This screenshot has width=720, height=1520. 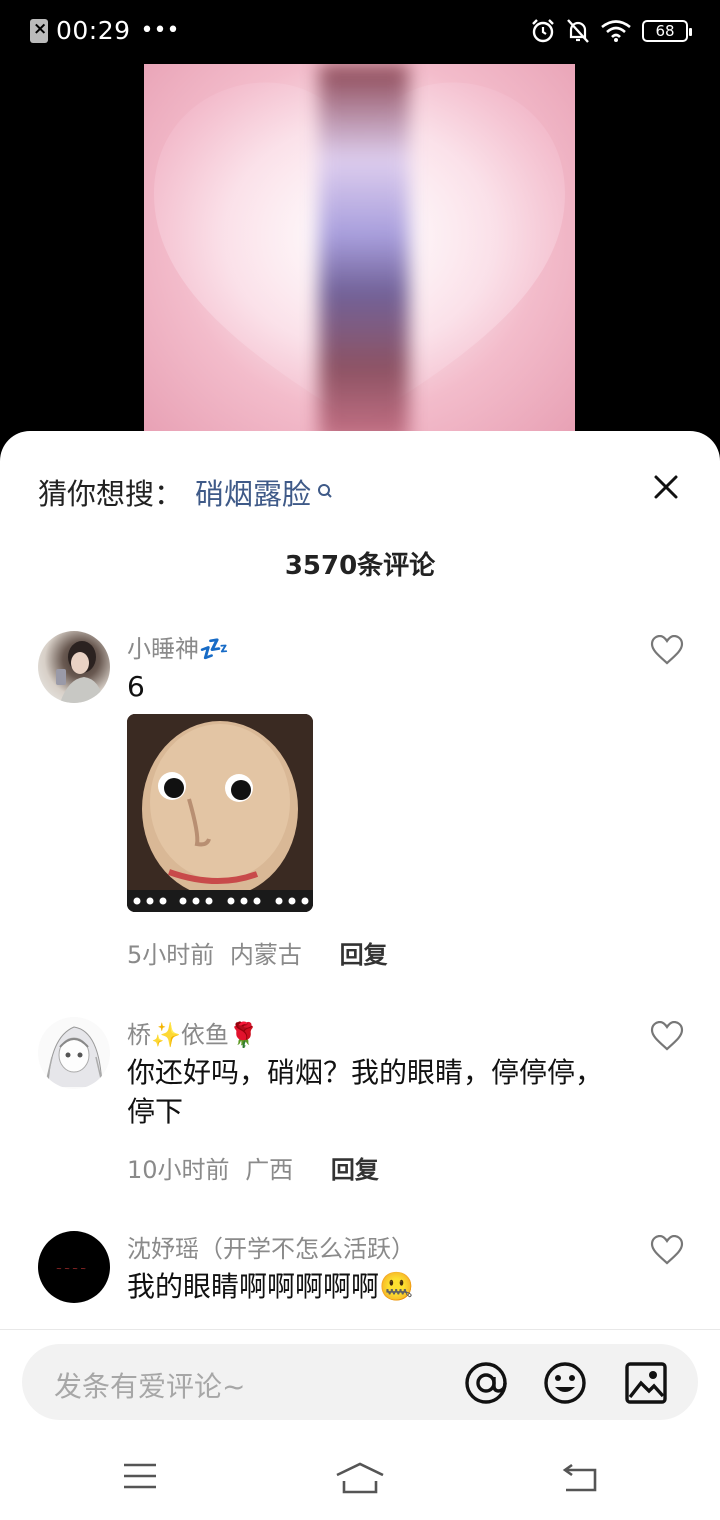 I want to click on close-icon, so click(x=666, y=487).